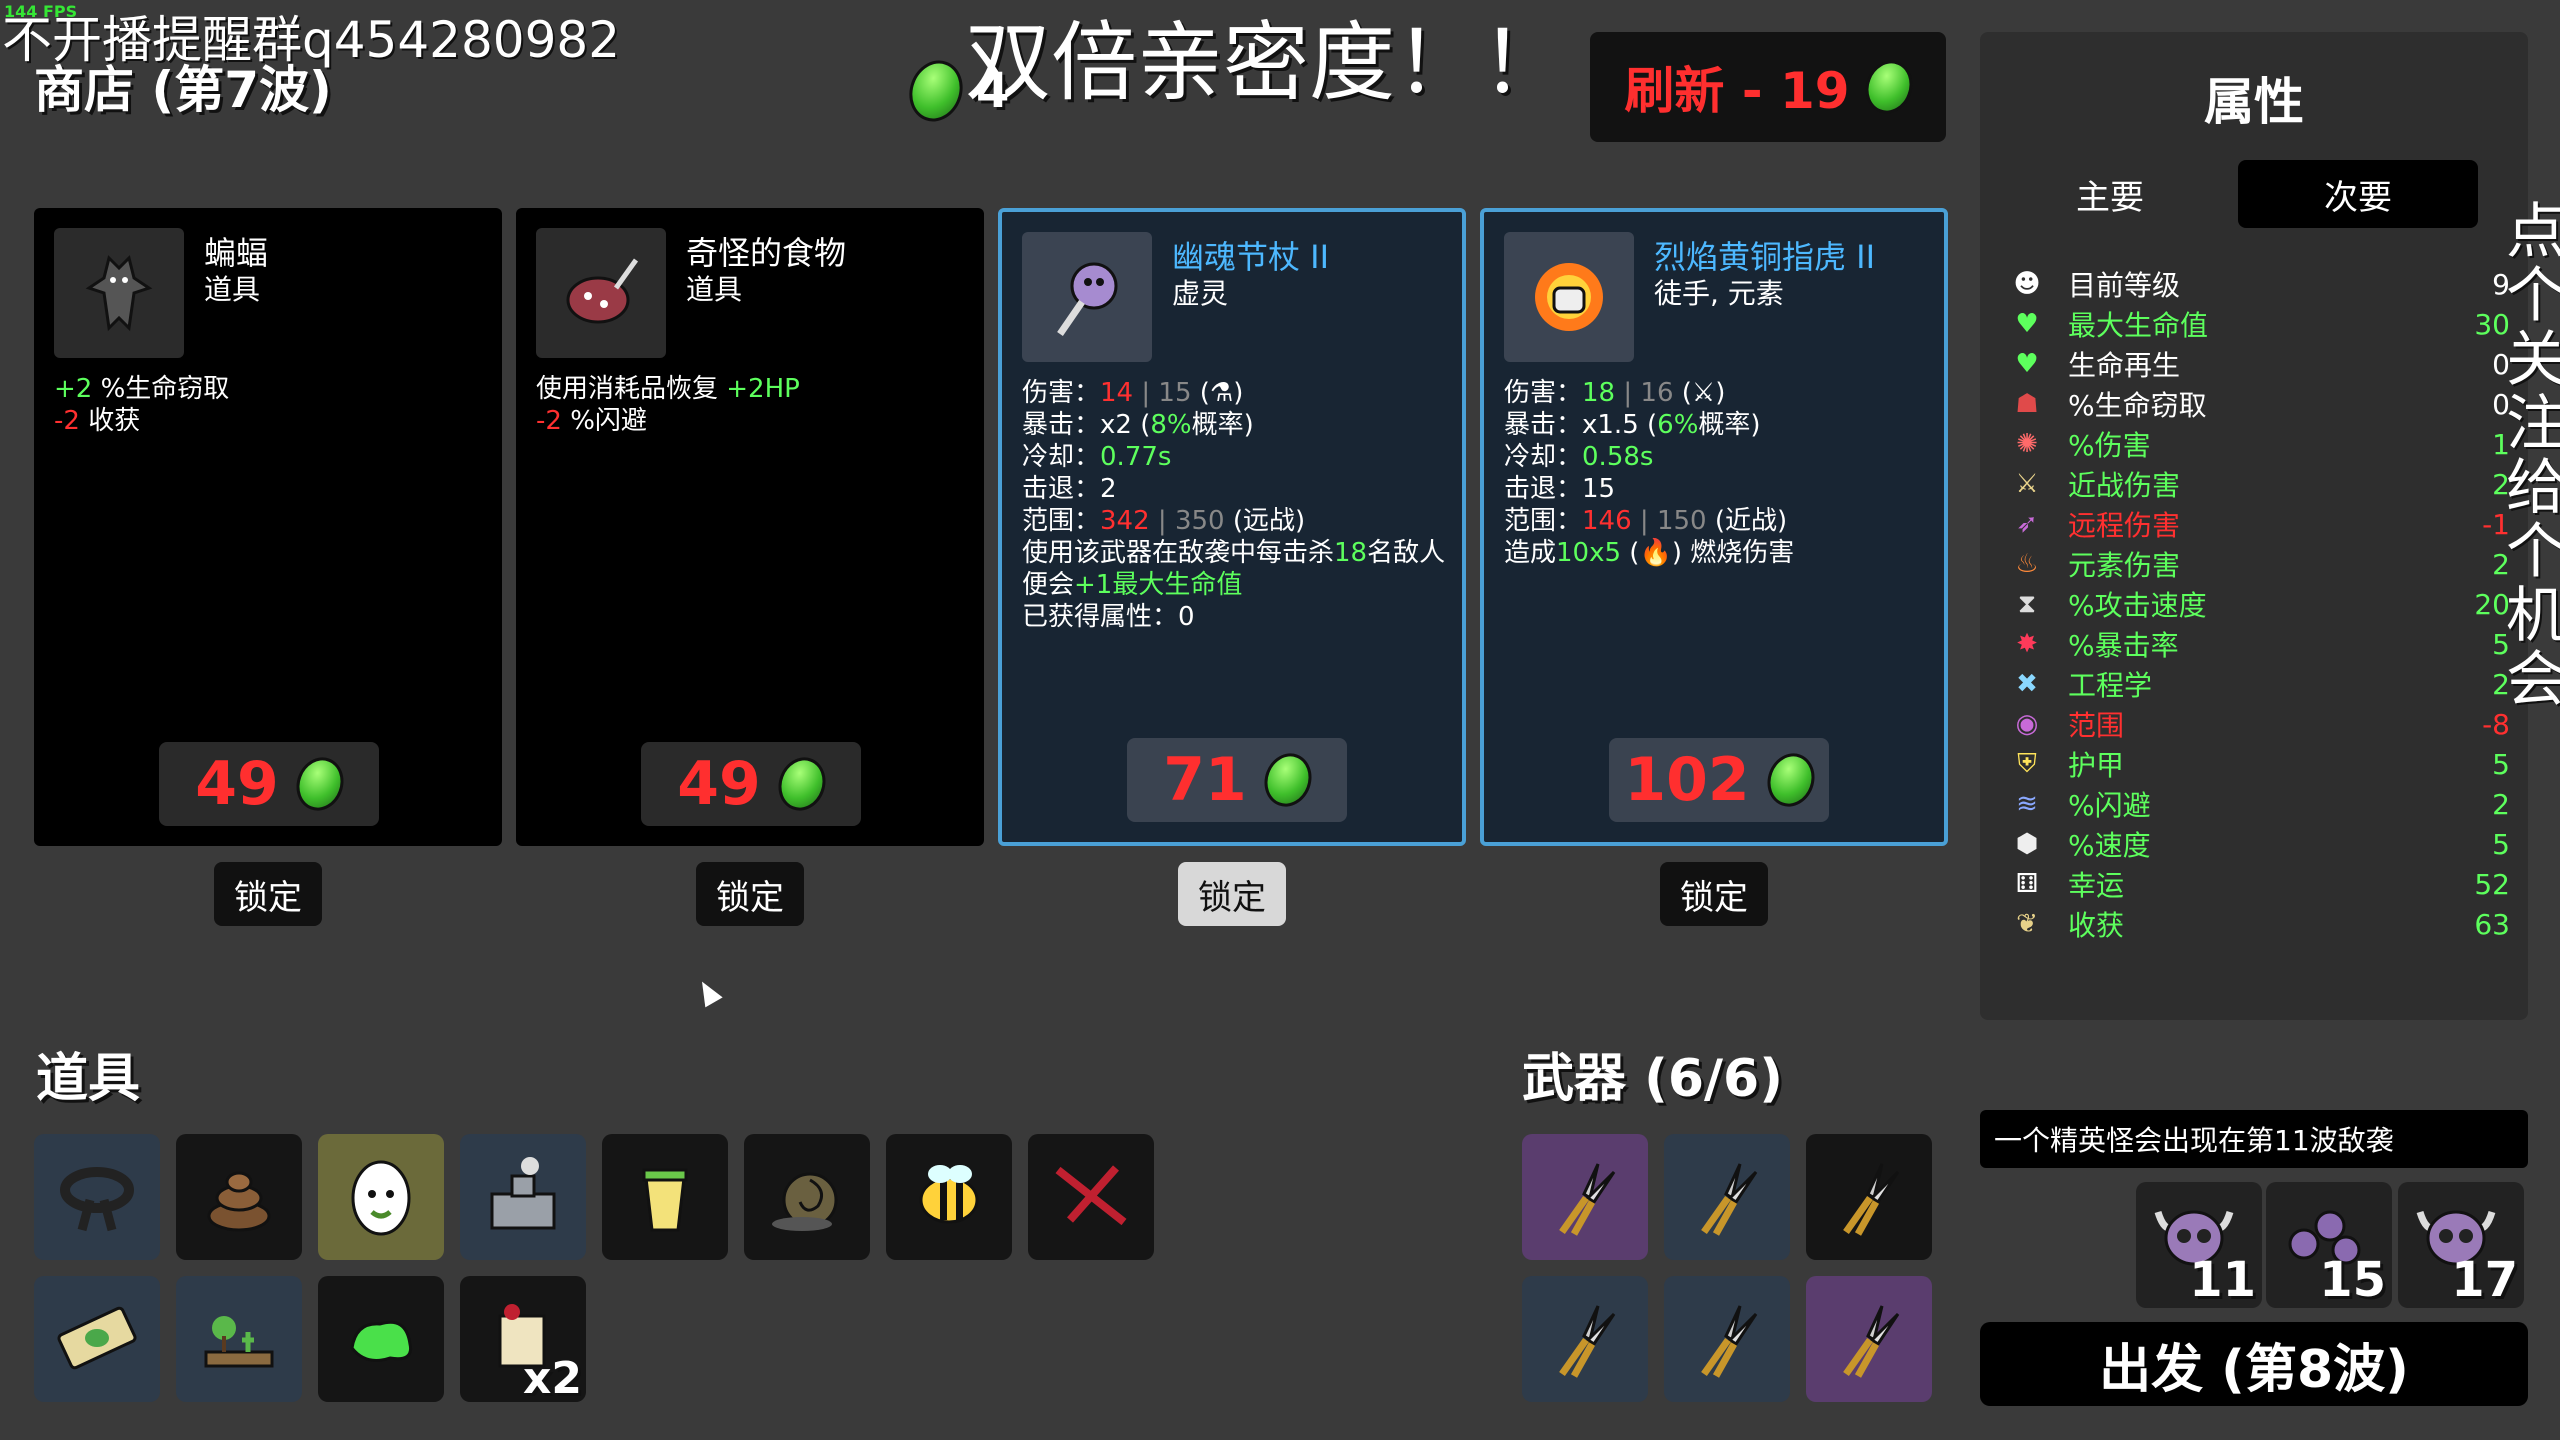 This screenshot has width=2560, height=1440. I want to click on lemonade-icon, so click(665, 1197).